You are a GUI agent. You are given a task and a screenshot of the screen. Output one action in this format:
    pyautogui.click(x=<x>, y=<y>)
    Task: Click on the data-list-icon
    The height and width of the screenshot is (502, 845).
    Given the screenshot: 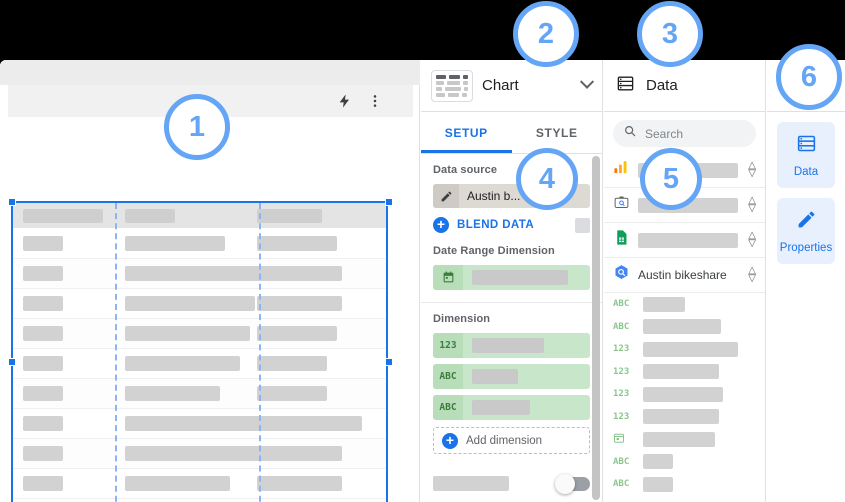 What is the action you would take?
    pyautogui.click(x=806, y=146)
    